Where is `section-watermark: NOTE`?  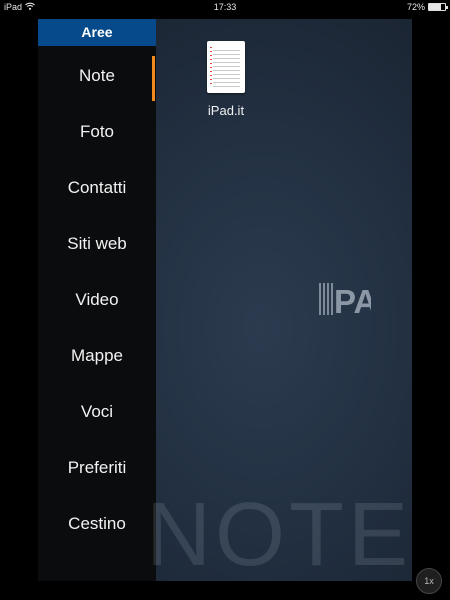
section-watermark: NOTE is located at coordinates (278, 535).